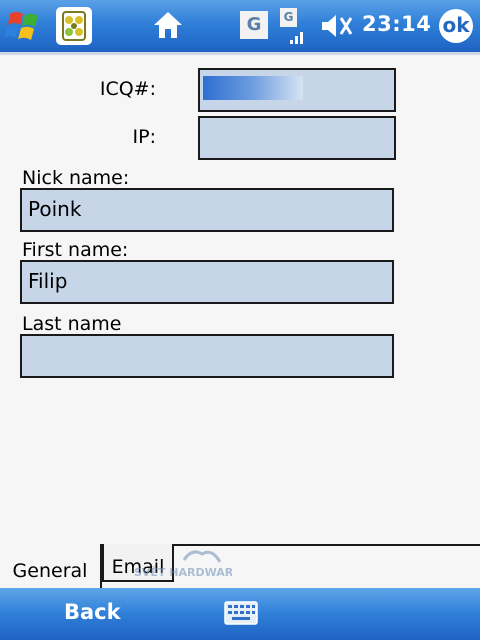  Describe the element at coordinates (183, 572) in the screenshot. I see `svg-text: SVĚT HARDWARE` at that location.